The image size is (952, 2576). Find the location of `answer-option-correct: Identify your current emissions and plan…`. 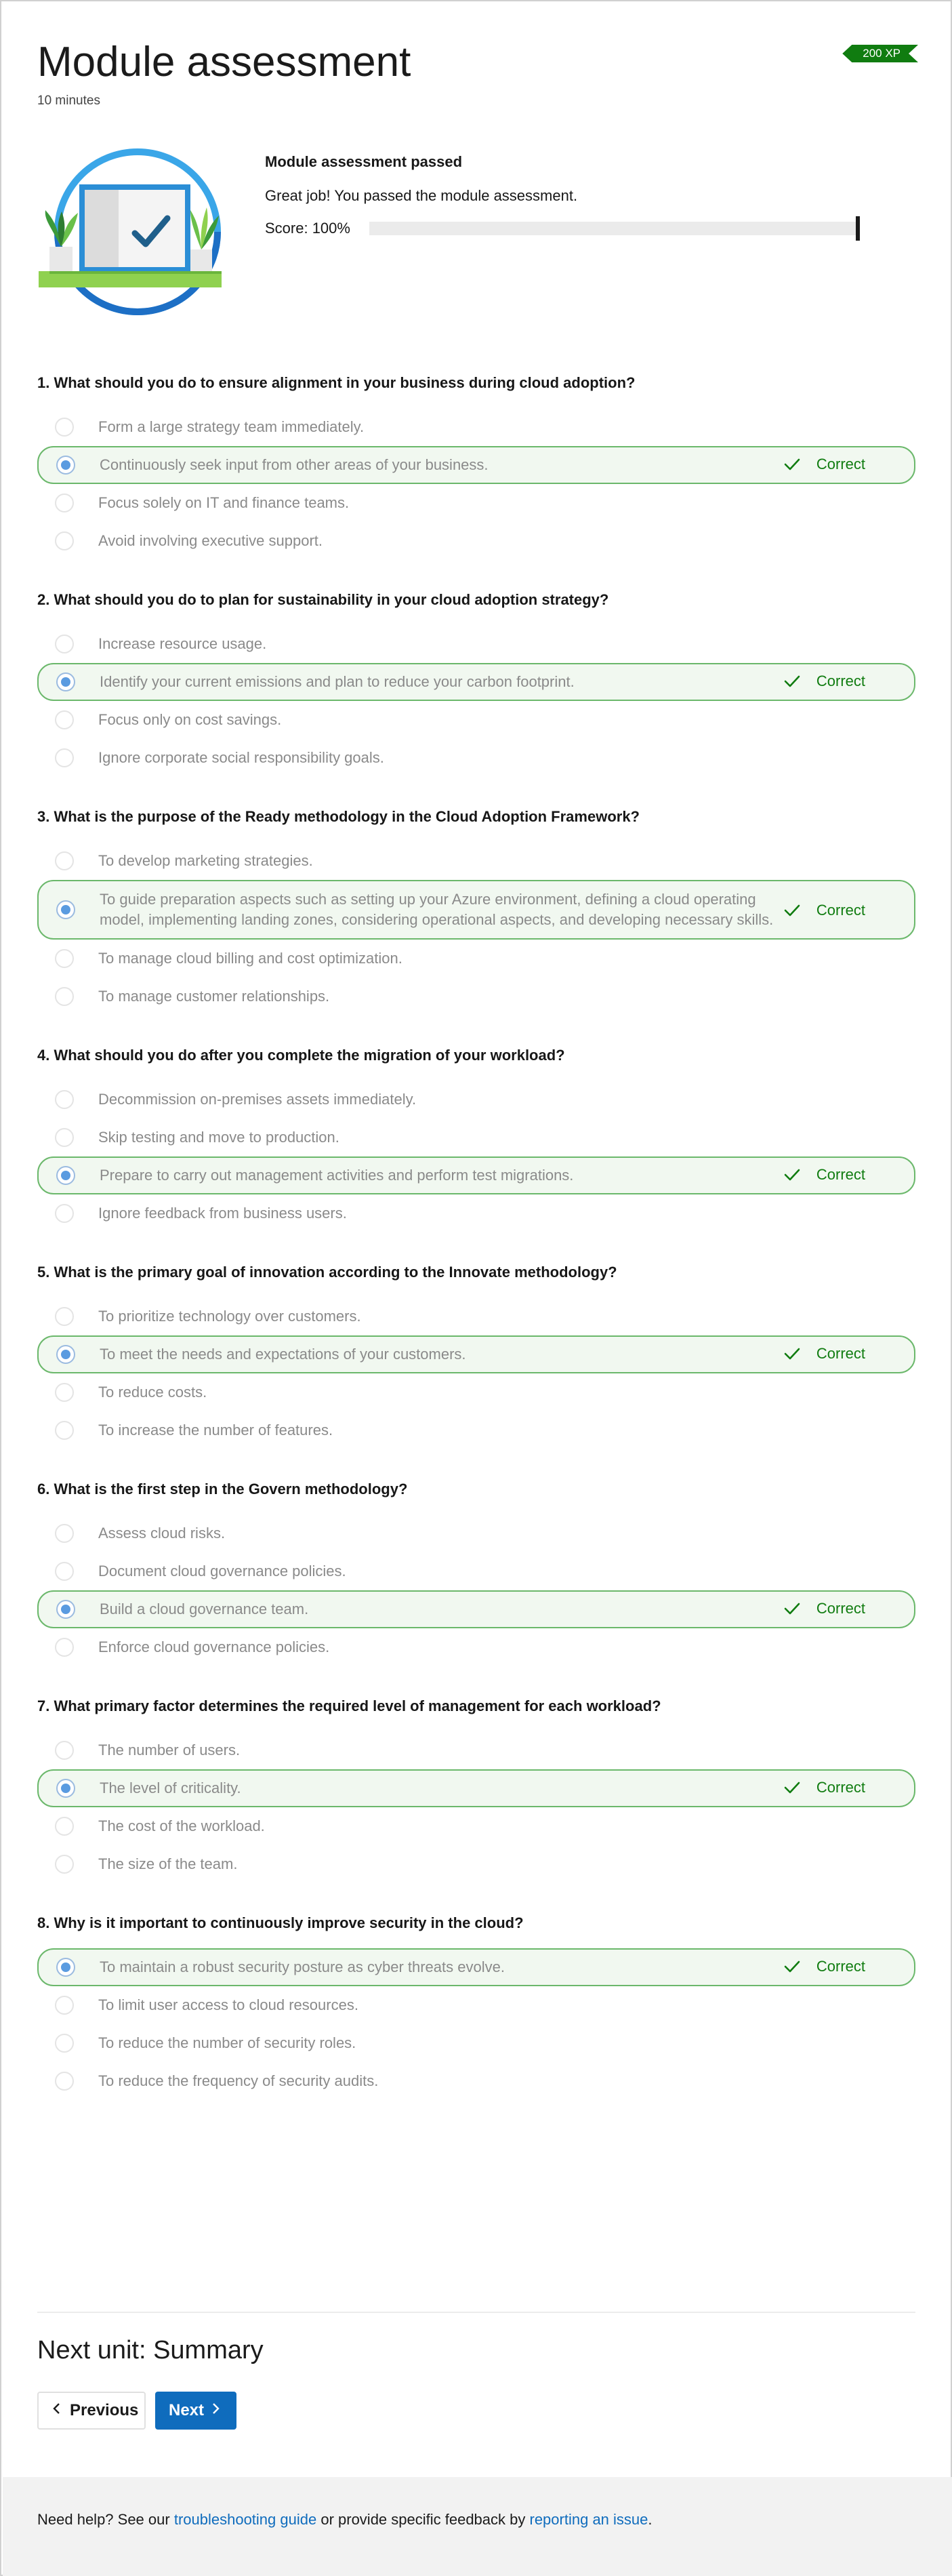

answer-option-correct: Identify your current emissions and plan… is located at coordinates (476, 682).